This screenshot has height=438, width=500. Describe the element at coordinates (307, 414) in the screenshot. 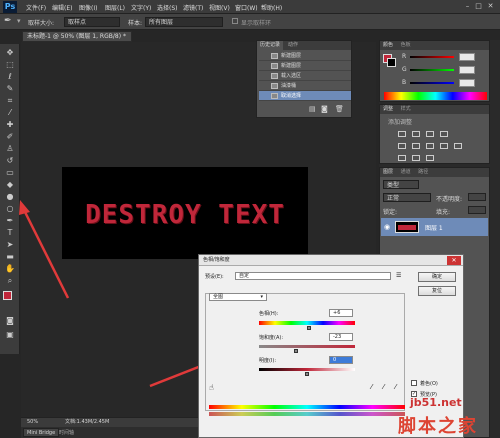

I see `output-color-bar` at that location.